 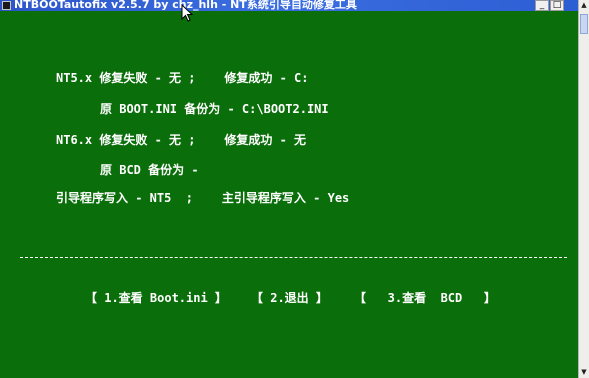 I want to click on boot-write-status: 引导程序写入 - NT5 ; 主引导程序写入 - Yes, so click(x=203, y=198).